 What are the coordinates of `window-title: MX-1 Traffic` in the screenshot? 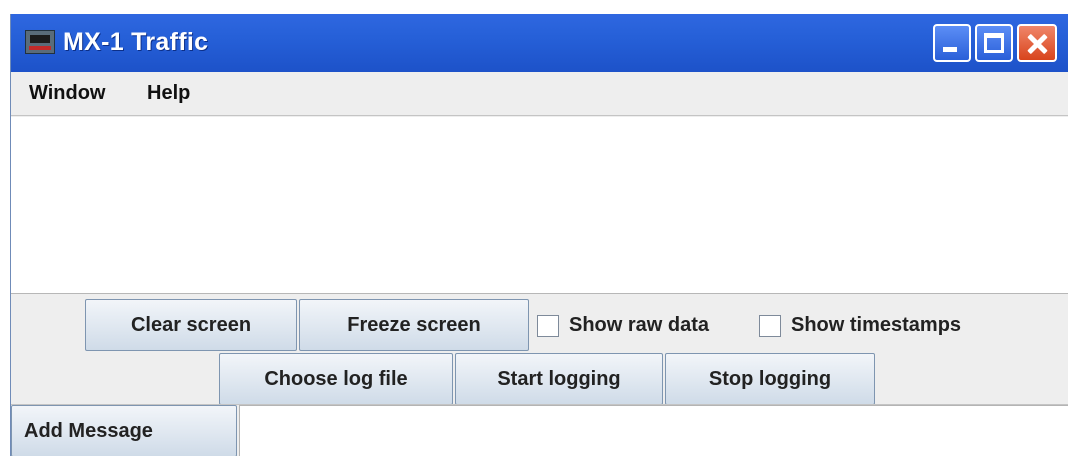 It's located at (136, 42).